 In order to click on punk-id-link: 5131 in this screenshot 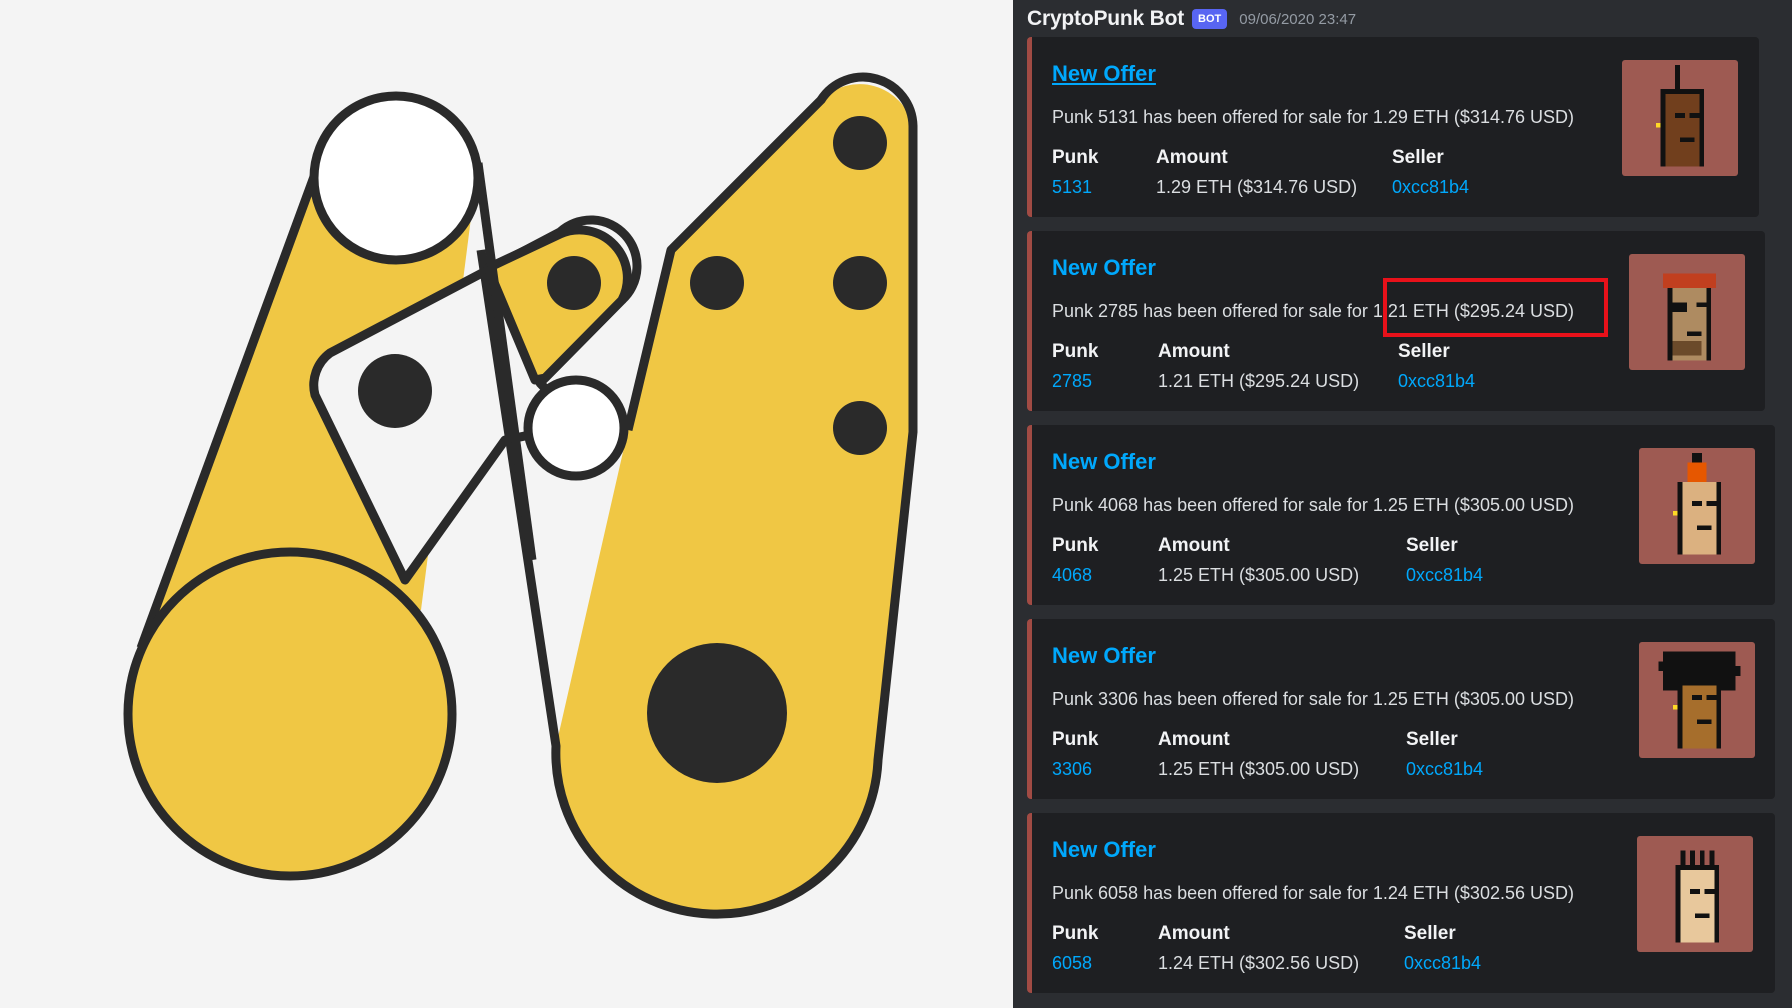, I will do `click(1072, 187)`.